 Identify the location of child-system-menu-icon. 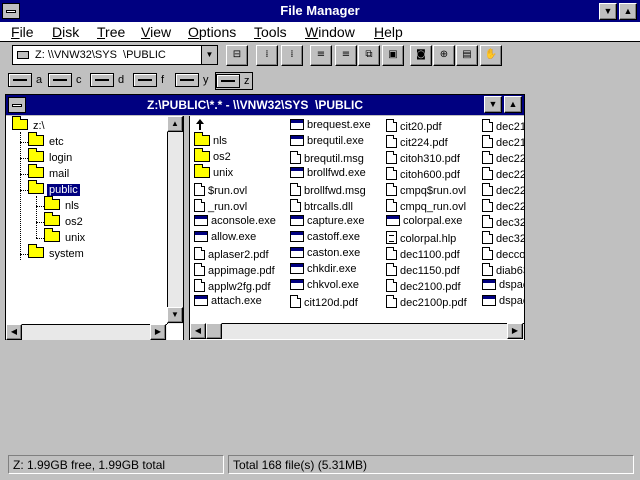
(17, 105).